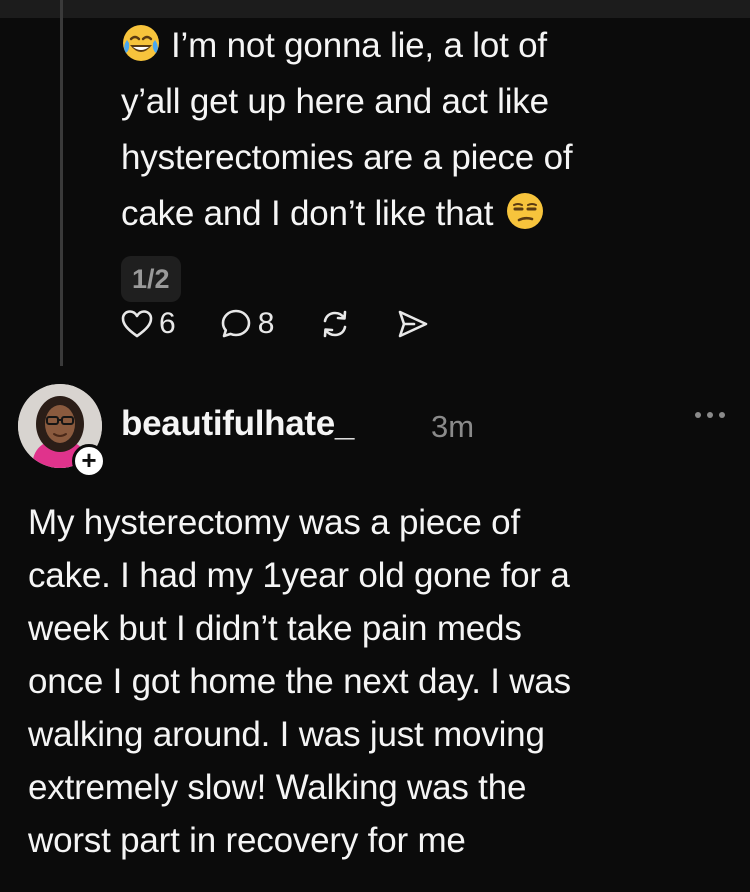 The width and height of the screenshot is (750, 892). Describe the element at coordinates (235, 323) in the screenshot. I see `comment-bubble-icon` at that location.